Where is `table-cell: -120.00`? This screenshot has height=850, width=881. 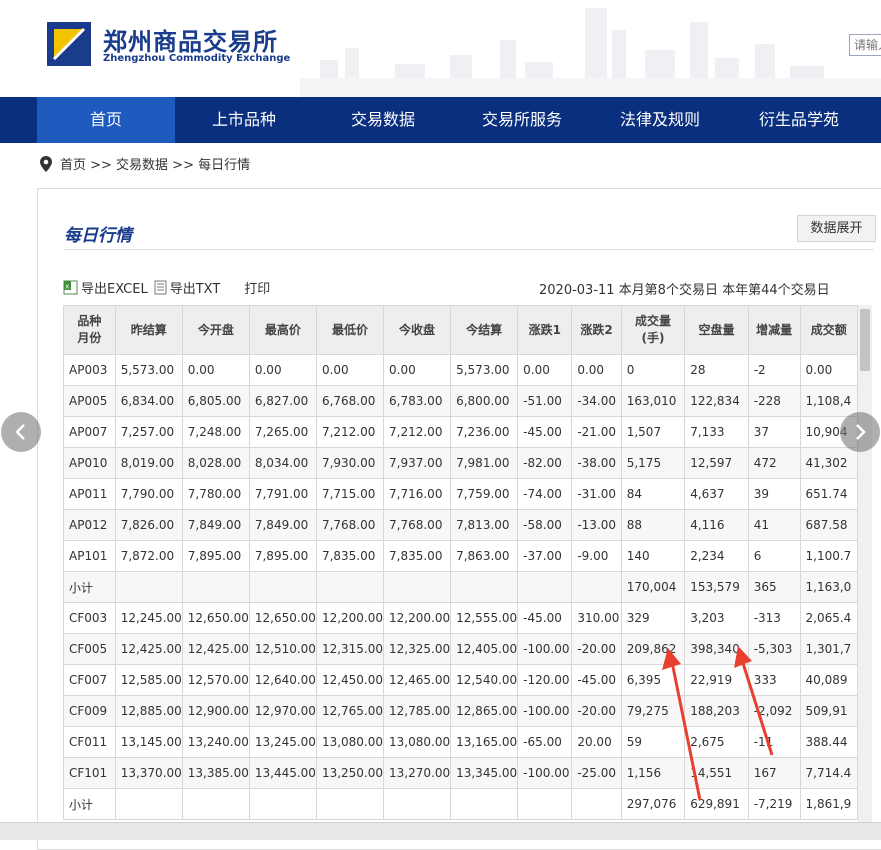 table-cell: -120.00 is located at coordinates (545, 680).